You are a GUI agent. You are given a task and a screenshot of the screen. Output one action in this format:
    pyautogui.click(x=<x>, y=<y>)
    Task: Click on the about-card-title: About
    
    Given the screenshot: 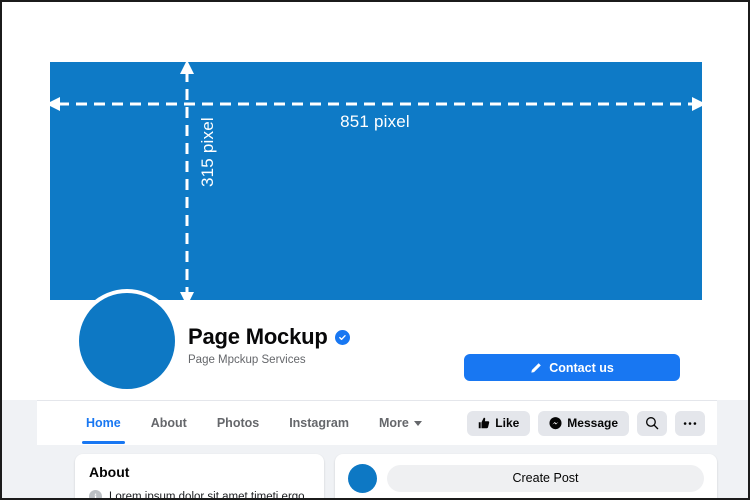 What is the action you would take?
    pyautogui.click(x=109, y=472)
    